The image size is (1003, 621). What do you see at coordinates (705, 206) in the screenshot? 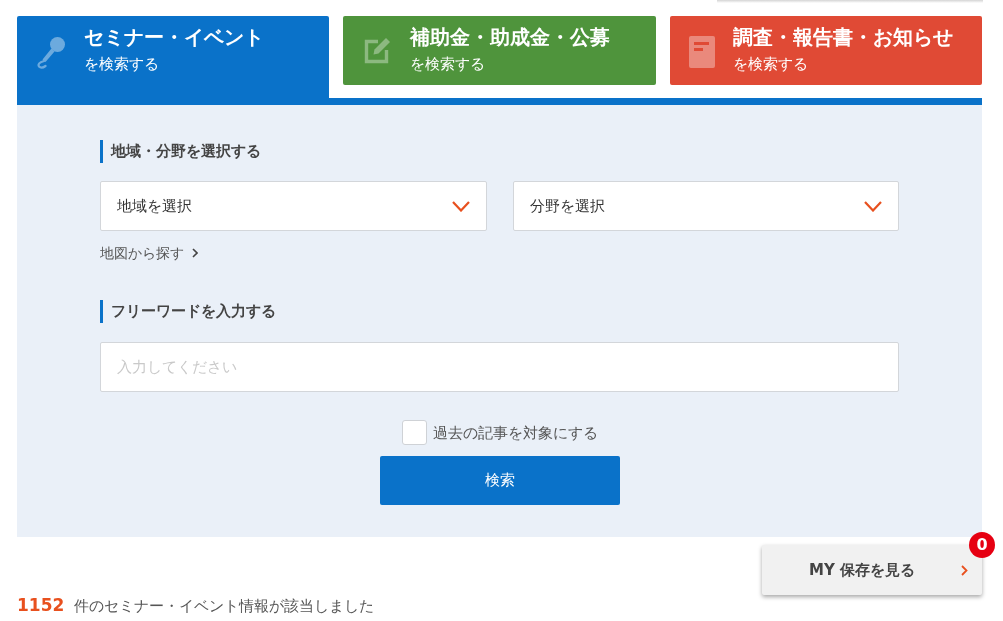
I see `dropdown-select: 分野を選択` at bounding box center [705, 206].